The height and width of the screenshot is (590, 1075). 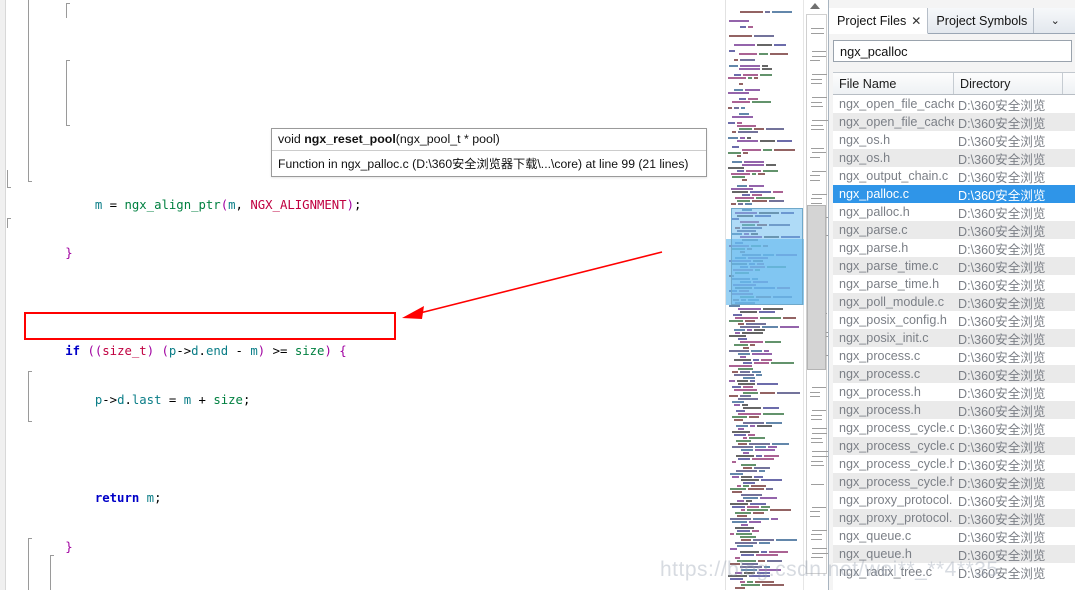 I want to click on code-minimap, so click(x=776, y=295).